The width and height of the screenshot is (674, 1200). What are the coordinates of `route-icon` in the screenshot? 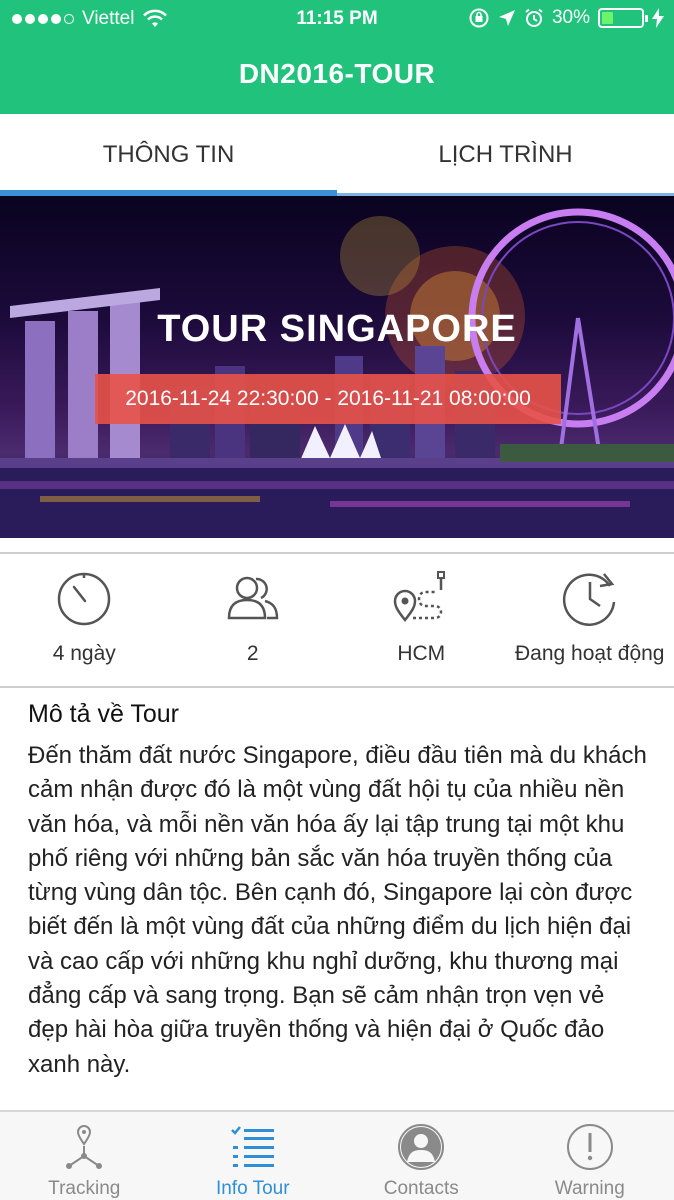 It's located at (419, 597).